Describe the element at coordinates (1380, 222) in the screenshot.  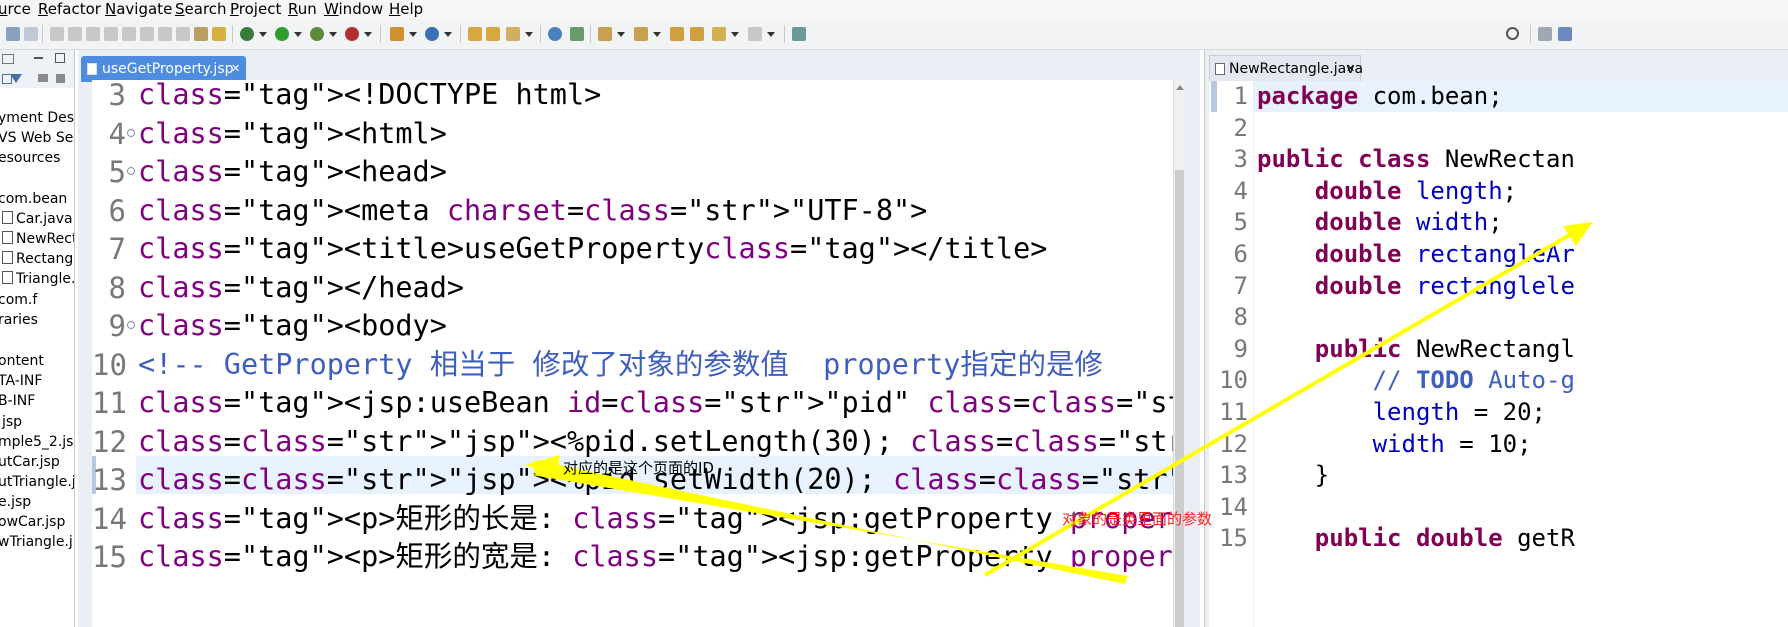
I see `code-line: double width;` at that location.